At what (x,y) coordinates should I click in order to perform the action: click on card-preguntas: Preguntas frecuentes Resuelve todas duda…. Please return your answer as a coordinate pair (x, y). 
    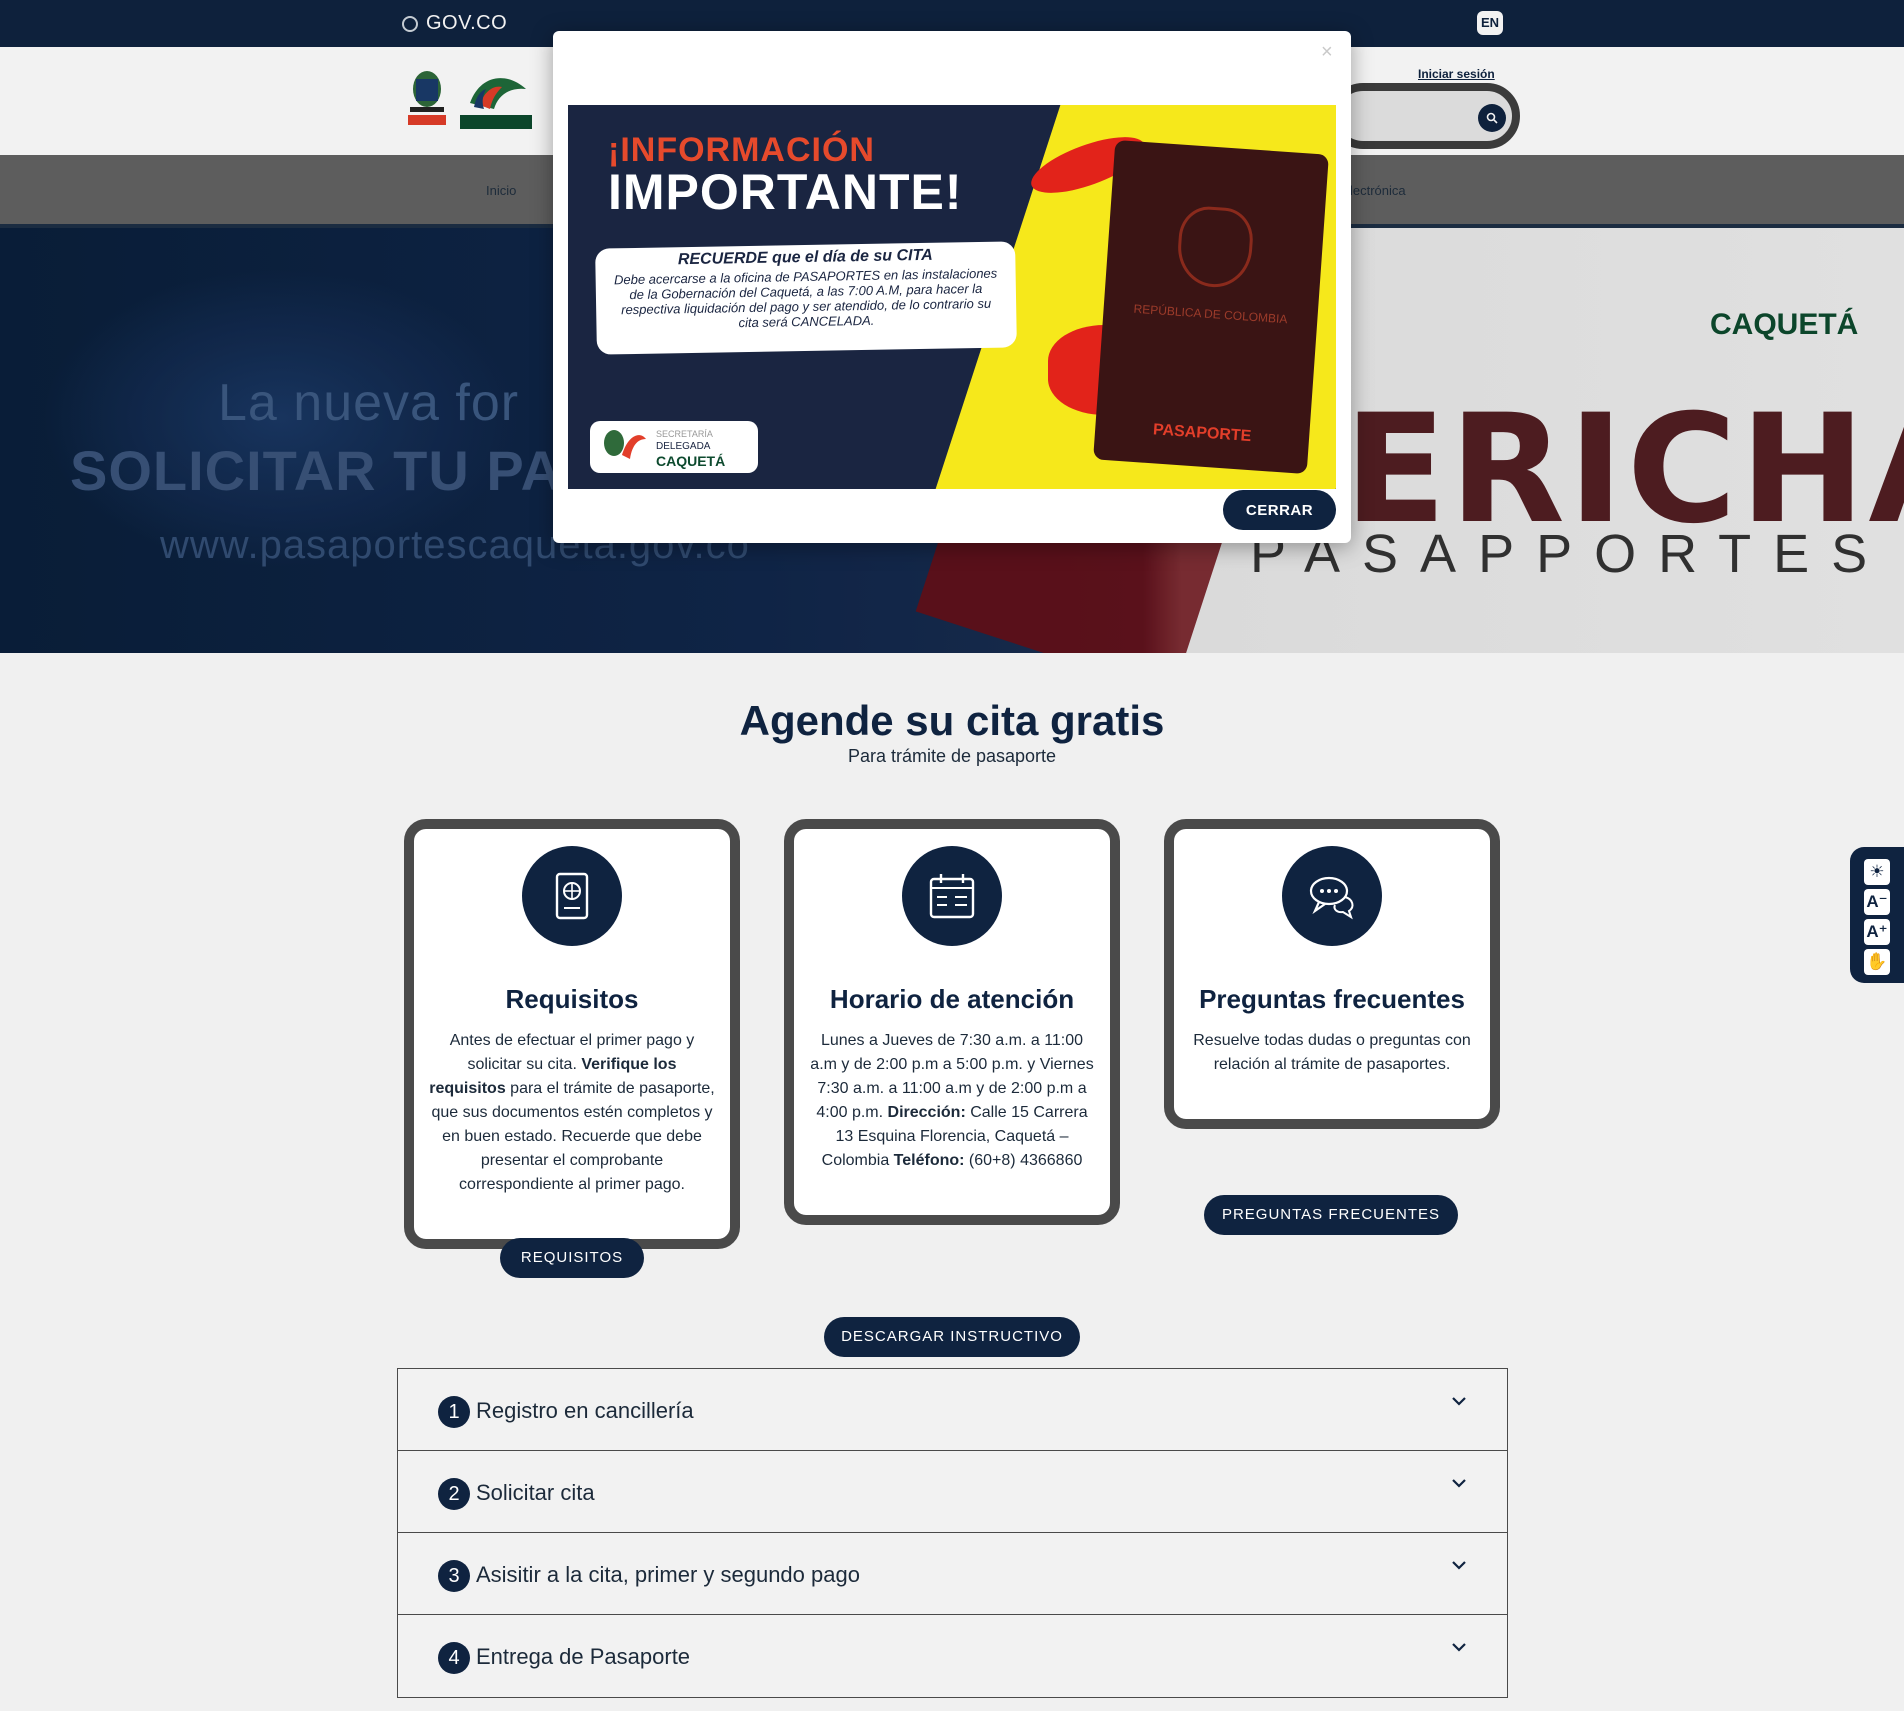
    Looking at the image, I should click on (1332, 974).